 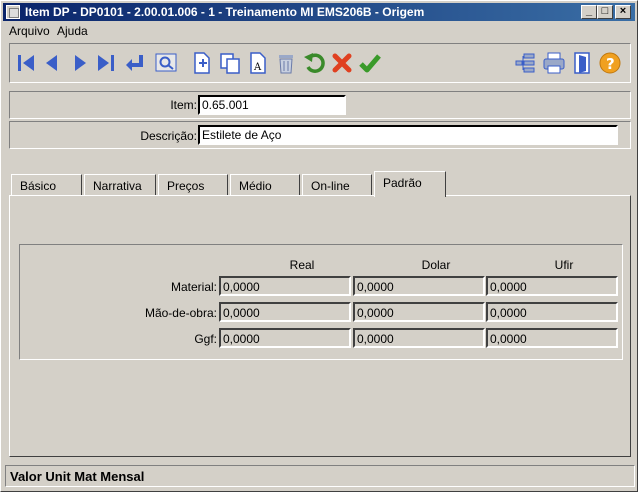 I want to click on new-record-icon, so click(x=202, y=63).